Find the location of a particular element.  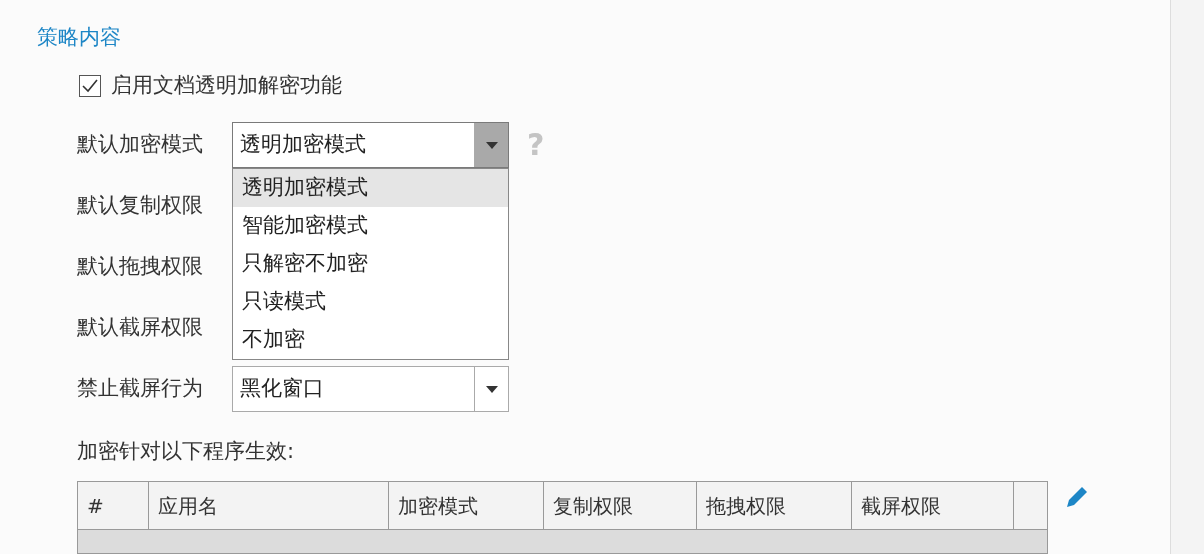

checkmark-icon is located at coordinates (90, 86).